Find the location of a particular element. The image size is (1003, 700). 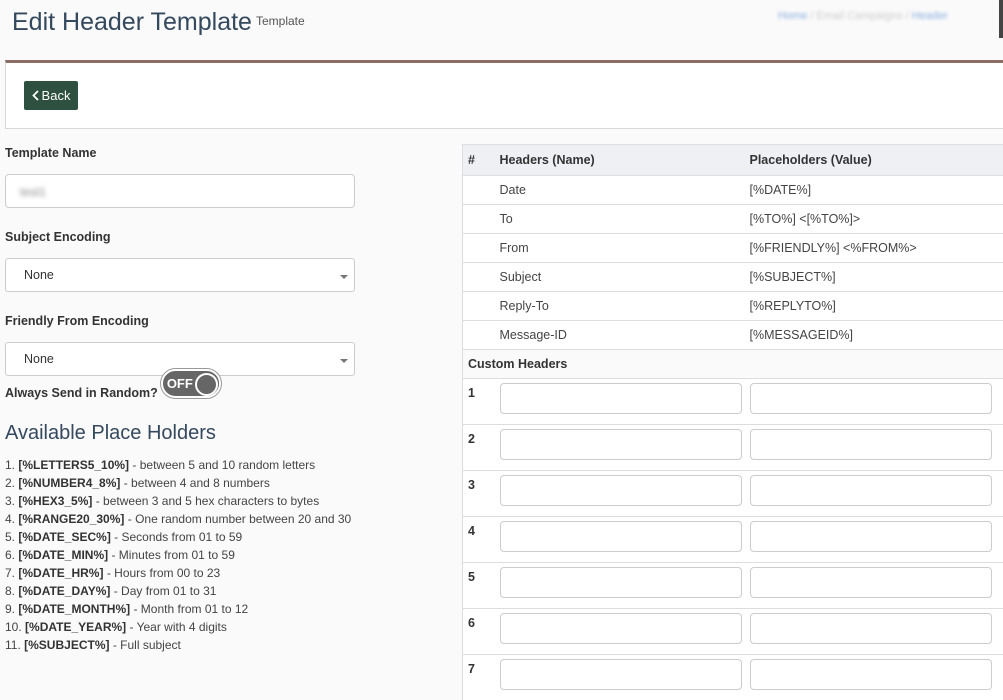

custom-header-row: 6 is located at coordinates (733, 632).